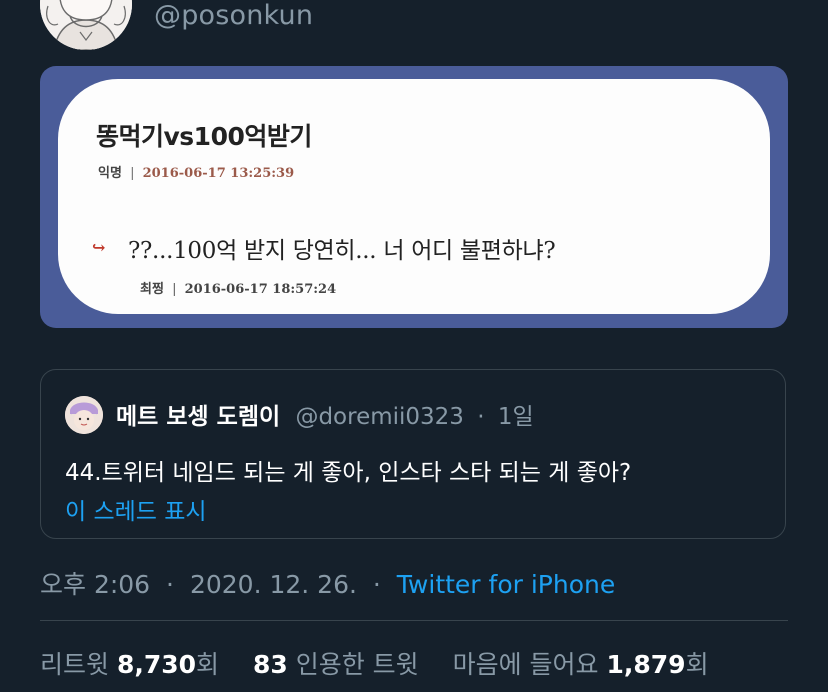 The height and width of the screenshot is (692, 828). What do you see at coordinates (174, 289) in the screenshot?
I see `media-reply-sep: |` at bounding box center [174, 289].